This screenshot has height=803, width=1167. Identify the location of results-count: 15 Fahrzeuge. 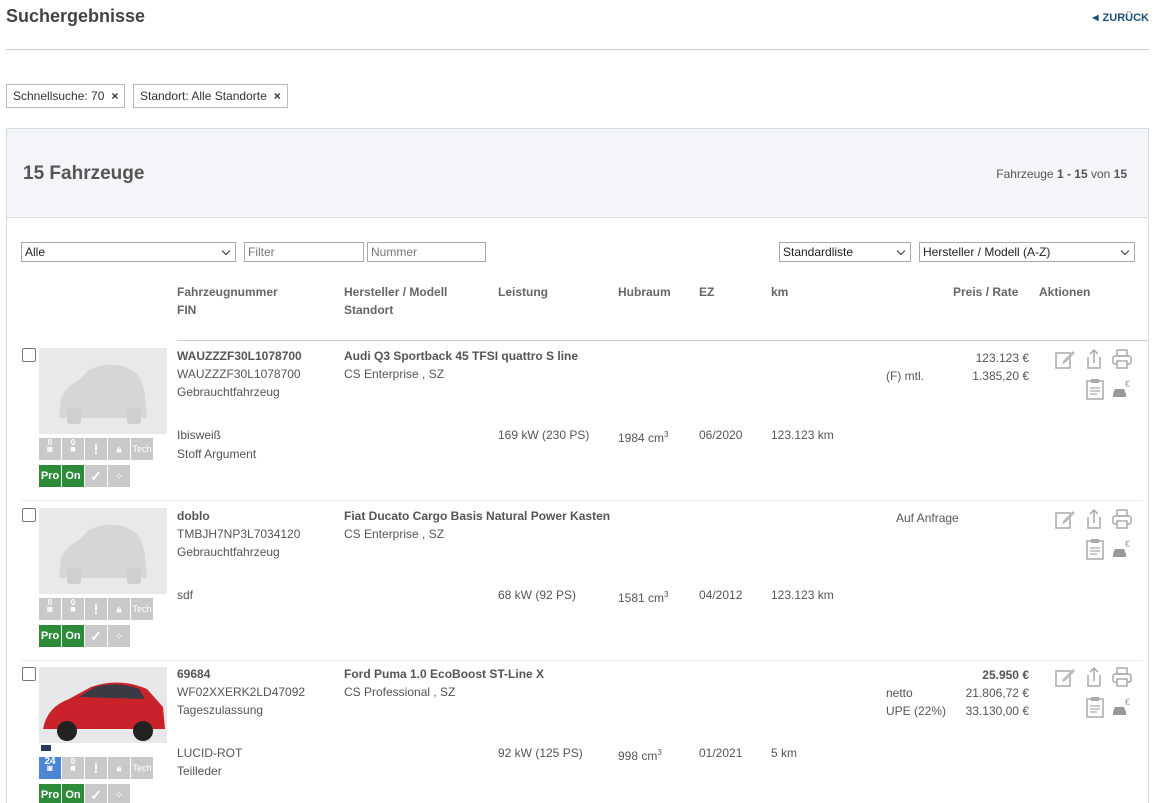
(84, 173).